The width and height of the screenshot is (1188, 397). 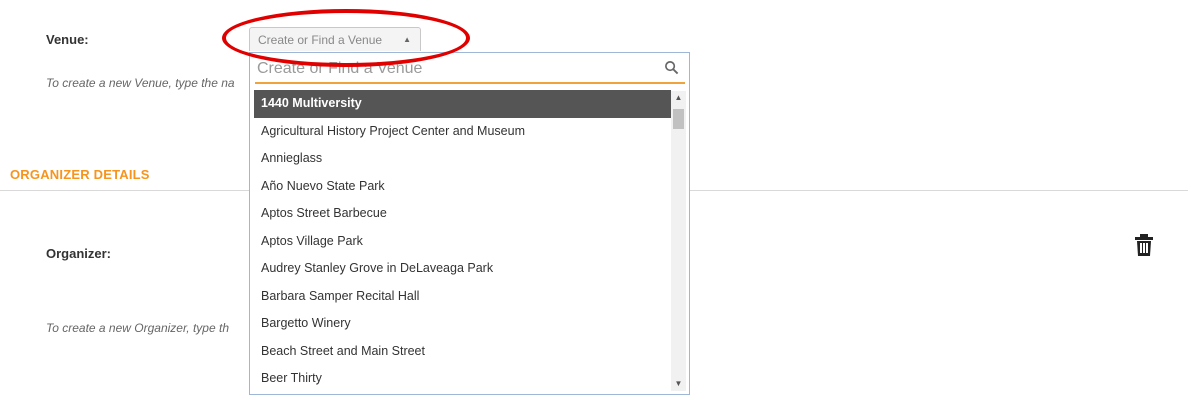 I want to click on venue-option: Annieglass, so click(x=462, y=159).